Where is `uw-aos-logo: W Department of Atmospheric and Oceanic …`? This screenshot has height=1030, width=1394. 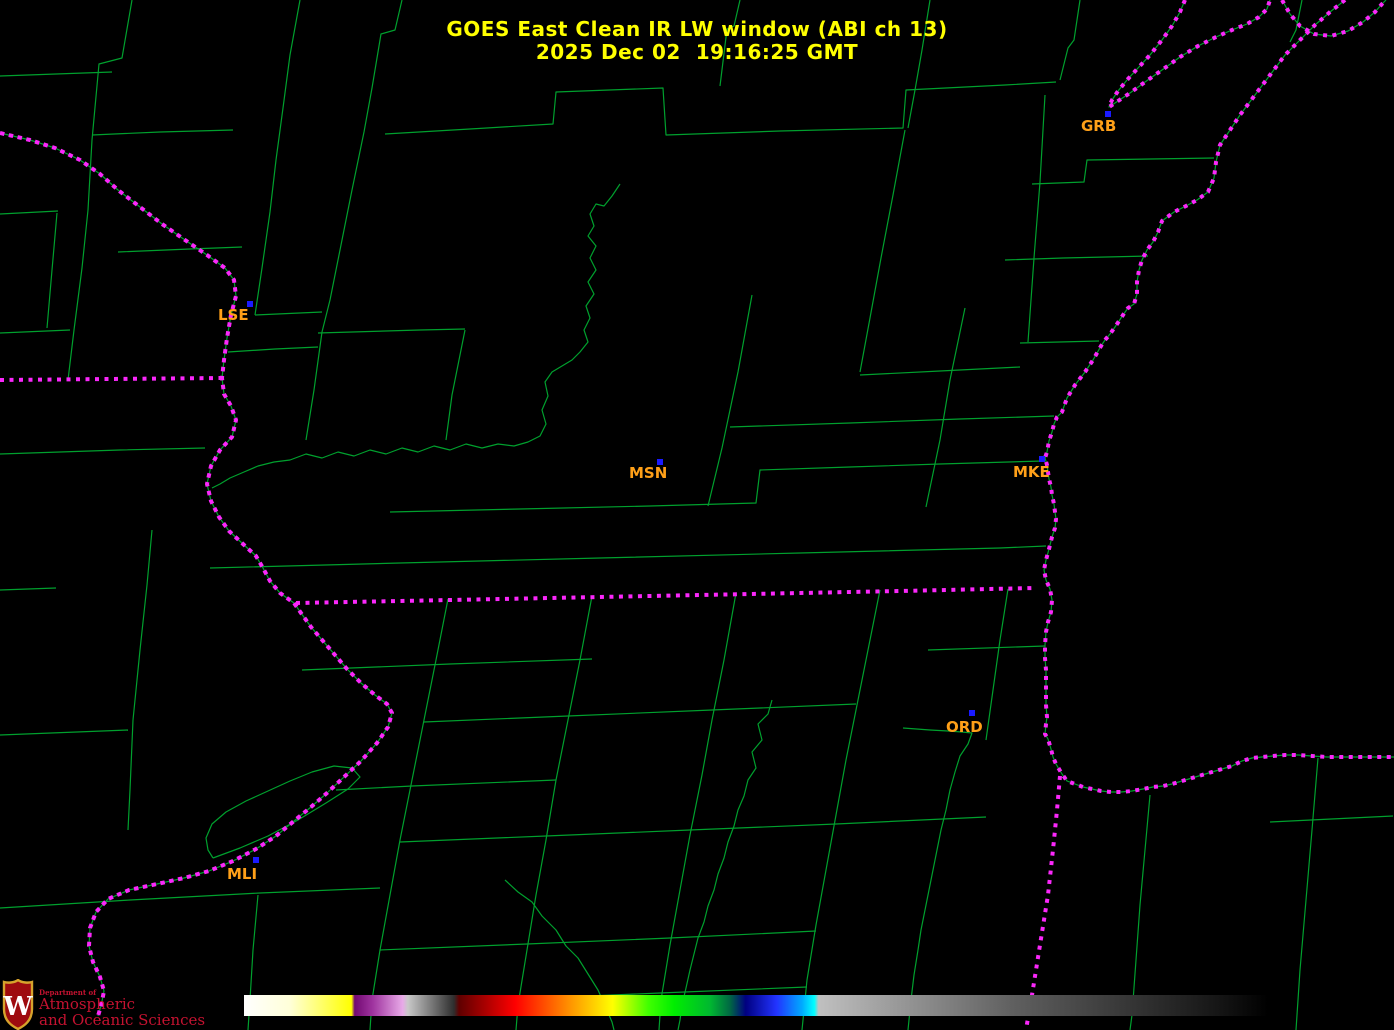 uw-aos-logo: W Department of Atmospheric and Oceanic … is located at coordinates (103, 1004).